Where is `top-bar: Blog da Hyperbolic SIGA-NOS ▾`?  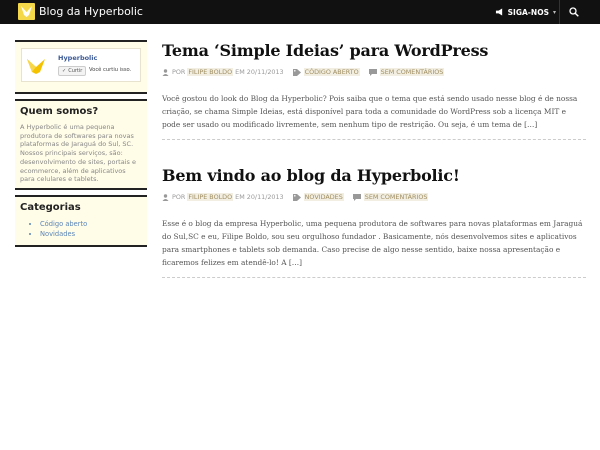
top-bar: Blog da Hyperbolic SIGA-NOS ▾ is located at coordinates (300, 12).